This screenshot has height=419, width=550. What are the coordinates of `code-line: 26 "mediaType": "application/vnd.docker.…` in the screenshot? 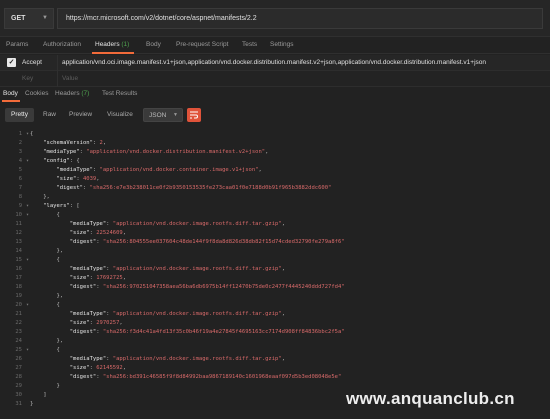 It's located at (275, 359).